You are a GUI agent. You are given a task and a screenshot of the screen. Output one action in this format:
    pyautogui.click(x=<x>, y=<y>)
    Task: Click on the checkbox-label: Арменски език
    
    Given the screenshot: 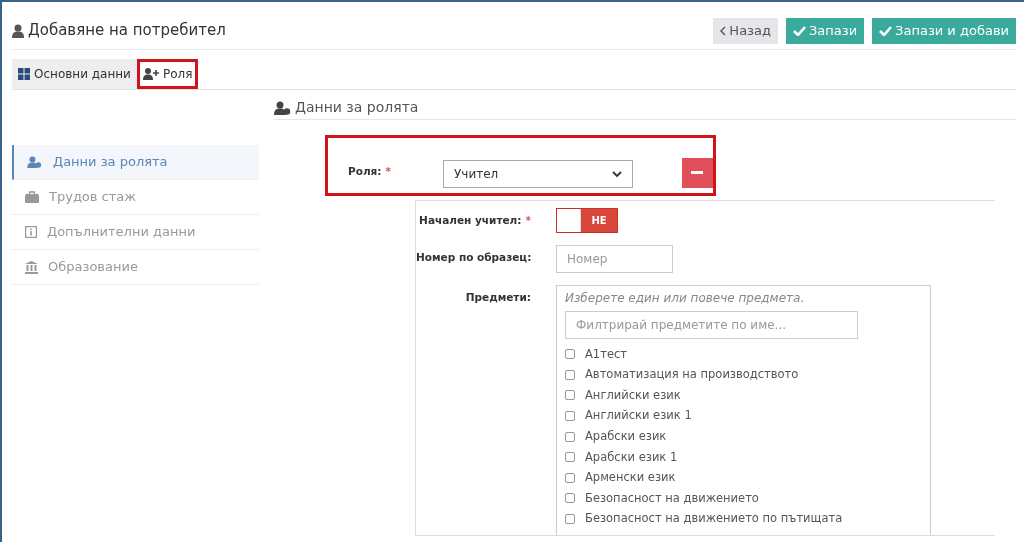 What is the action you would take?
    pyautogui.click(x=630, y=478)
    